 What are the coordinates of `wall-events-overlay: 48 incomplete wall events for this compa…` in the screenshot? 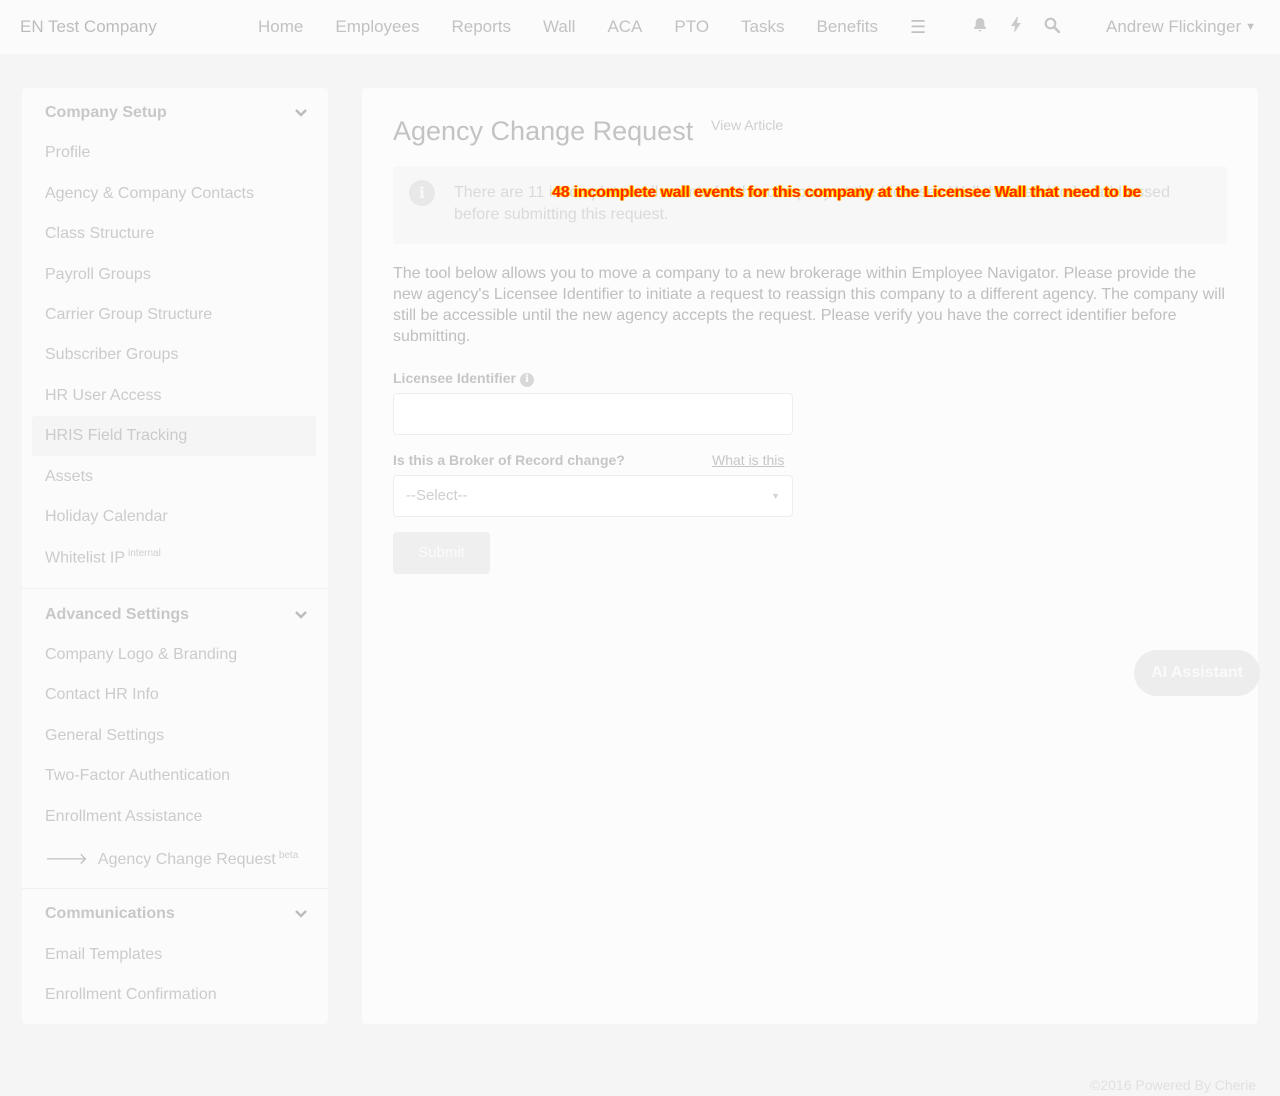 It's located at (847, 192).